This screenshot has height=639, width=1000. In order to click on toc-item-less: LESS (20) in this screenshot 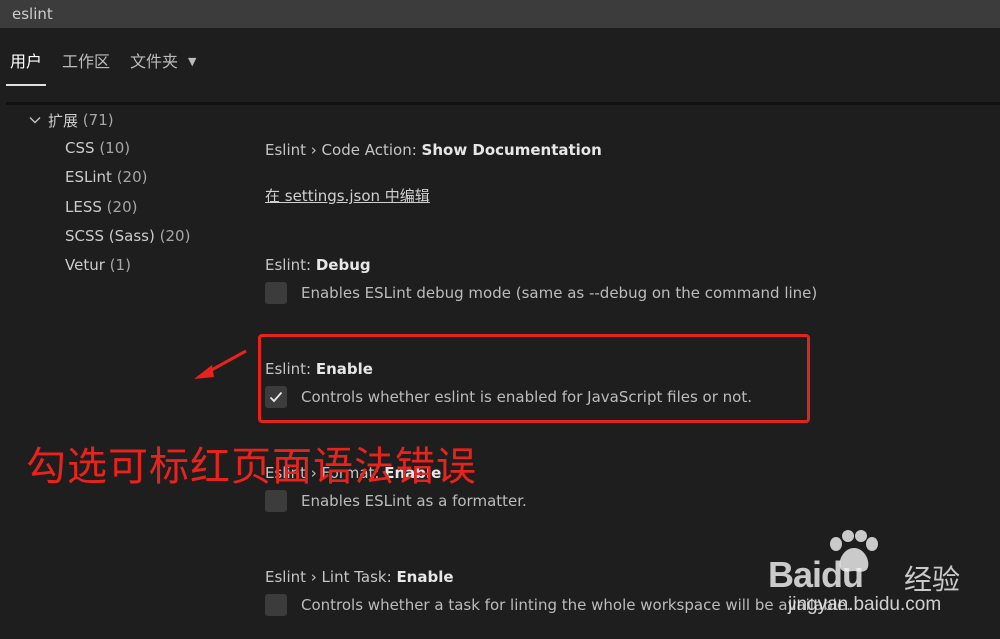, I will do `click(138, 207)`.